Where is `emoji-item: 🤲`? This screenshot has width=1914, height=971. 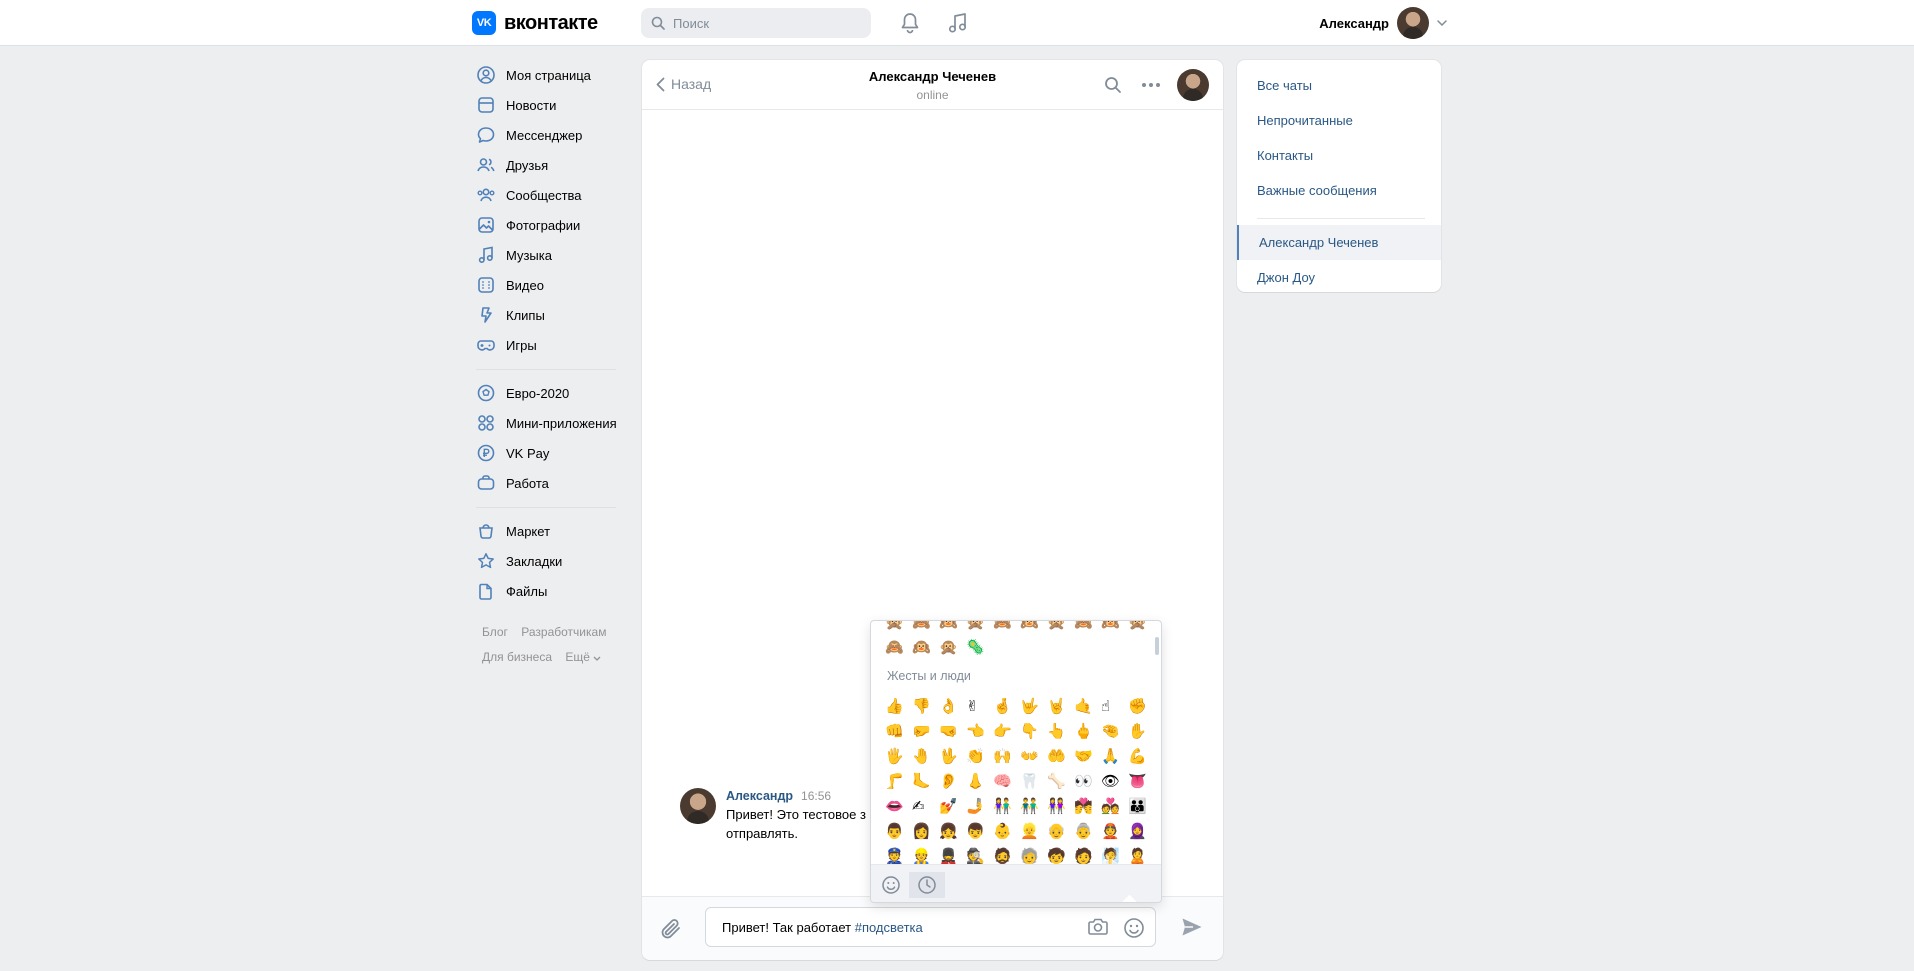 emoji-item: 🤲 is located at coordinates (1060, 756).